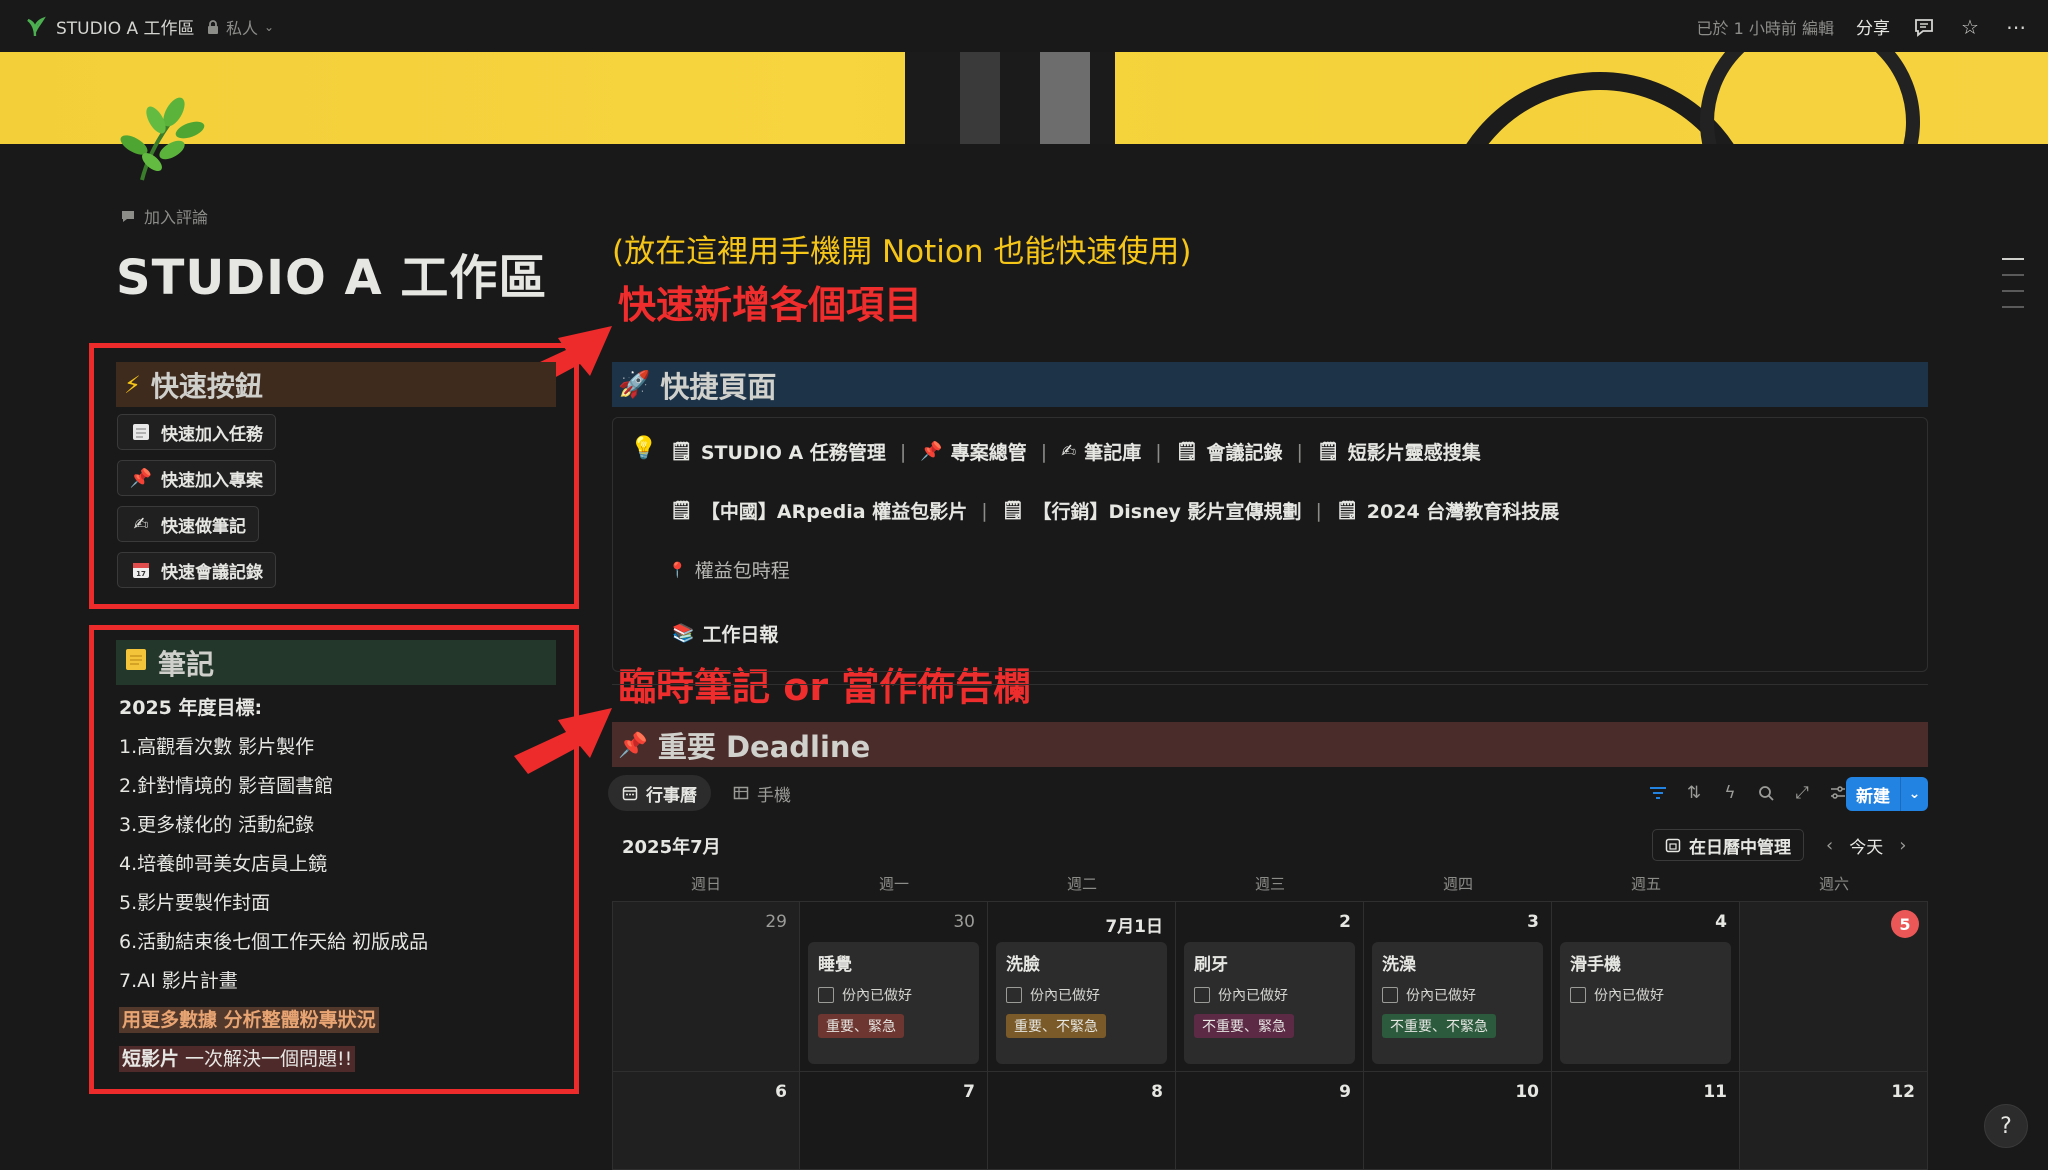 Image resolution: width=2048 pixels, height=1170 pixels. What do you see at coordinates (893, 884) in the screenshot?
I see `weekday-label: 週一` at bounding box center [893, 884].